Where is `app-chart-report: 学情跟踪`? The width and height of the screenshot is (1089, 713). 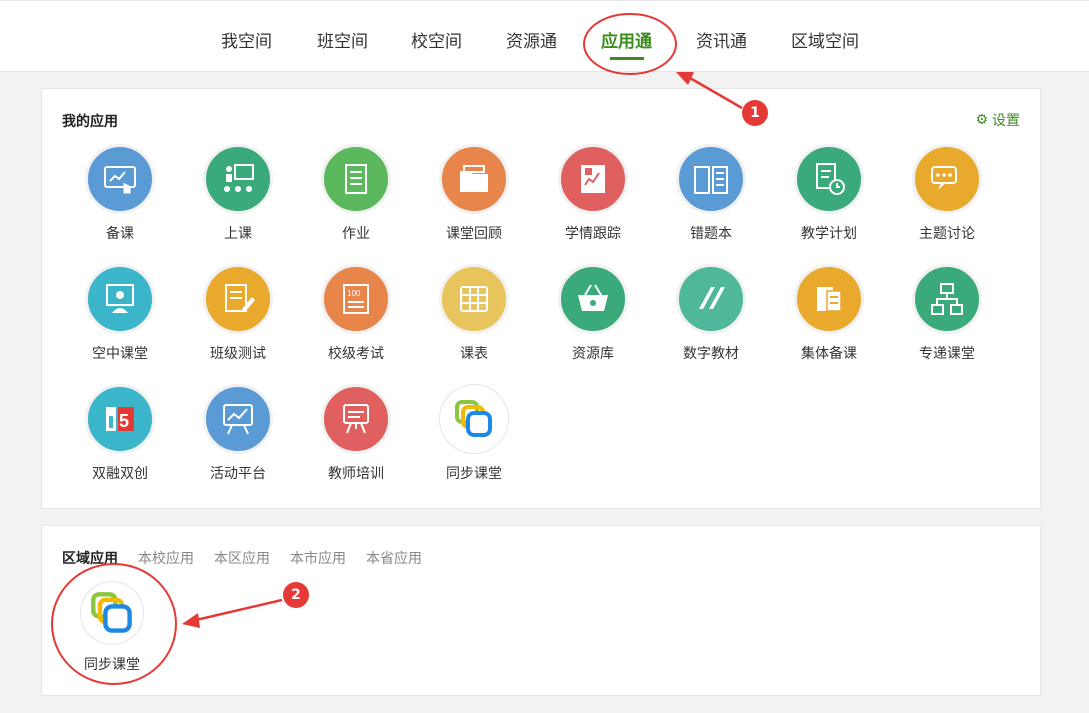
app-chart-report: 学情跟踪 is located at coordinates (593, 193).